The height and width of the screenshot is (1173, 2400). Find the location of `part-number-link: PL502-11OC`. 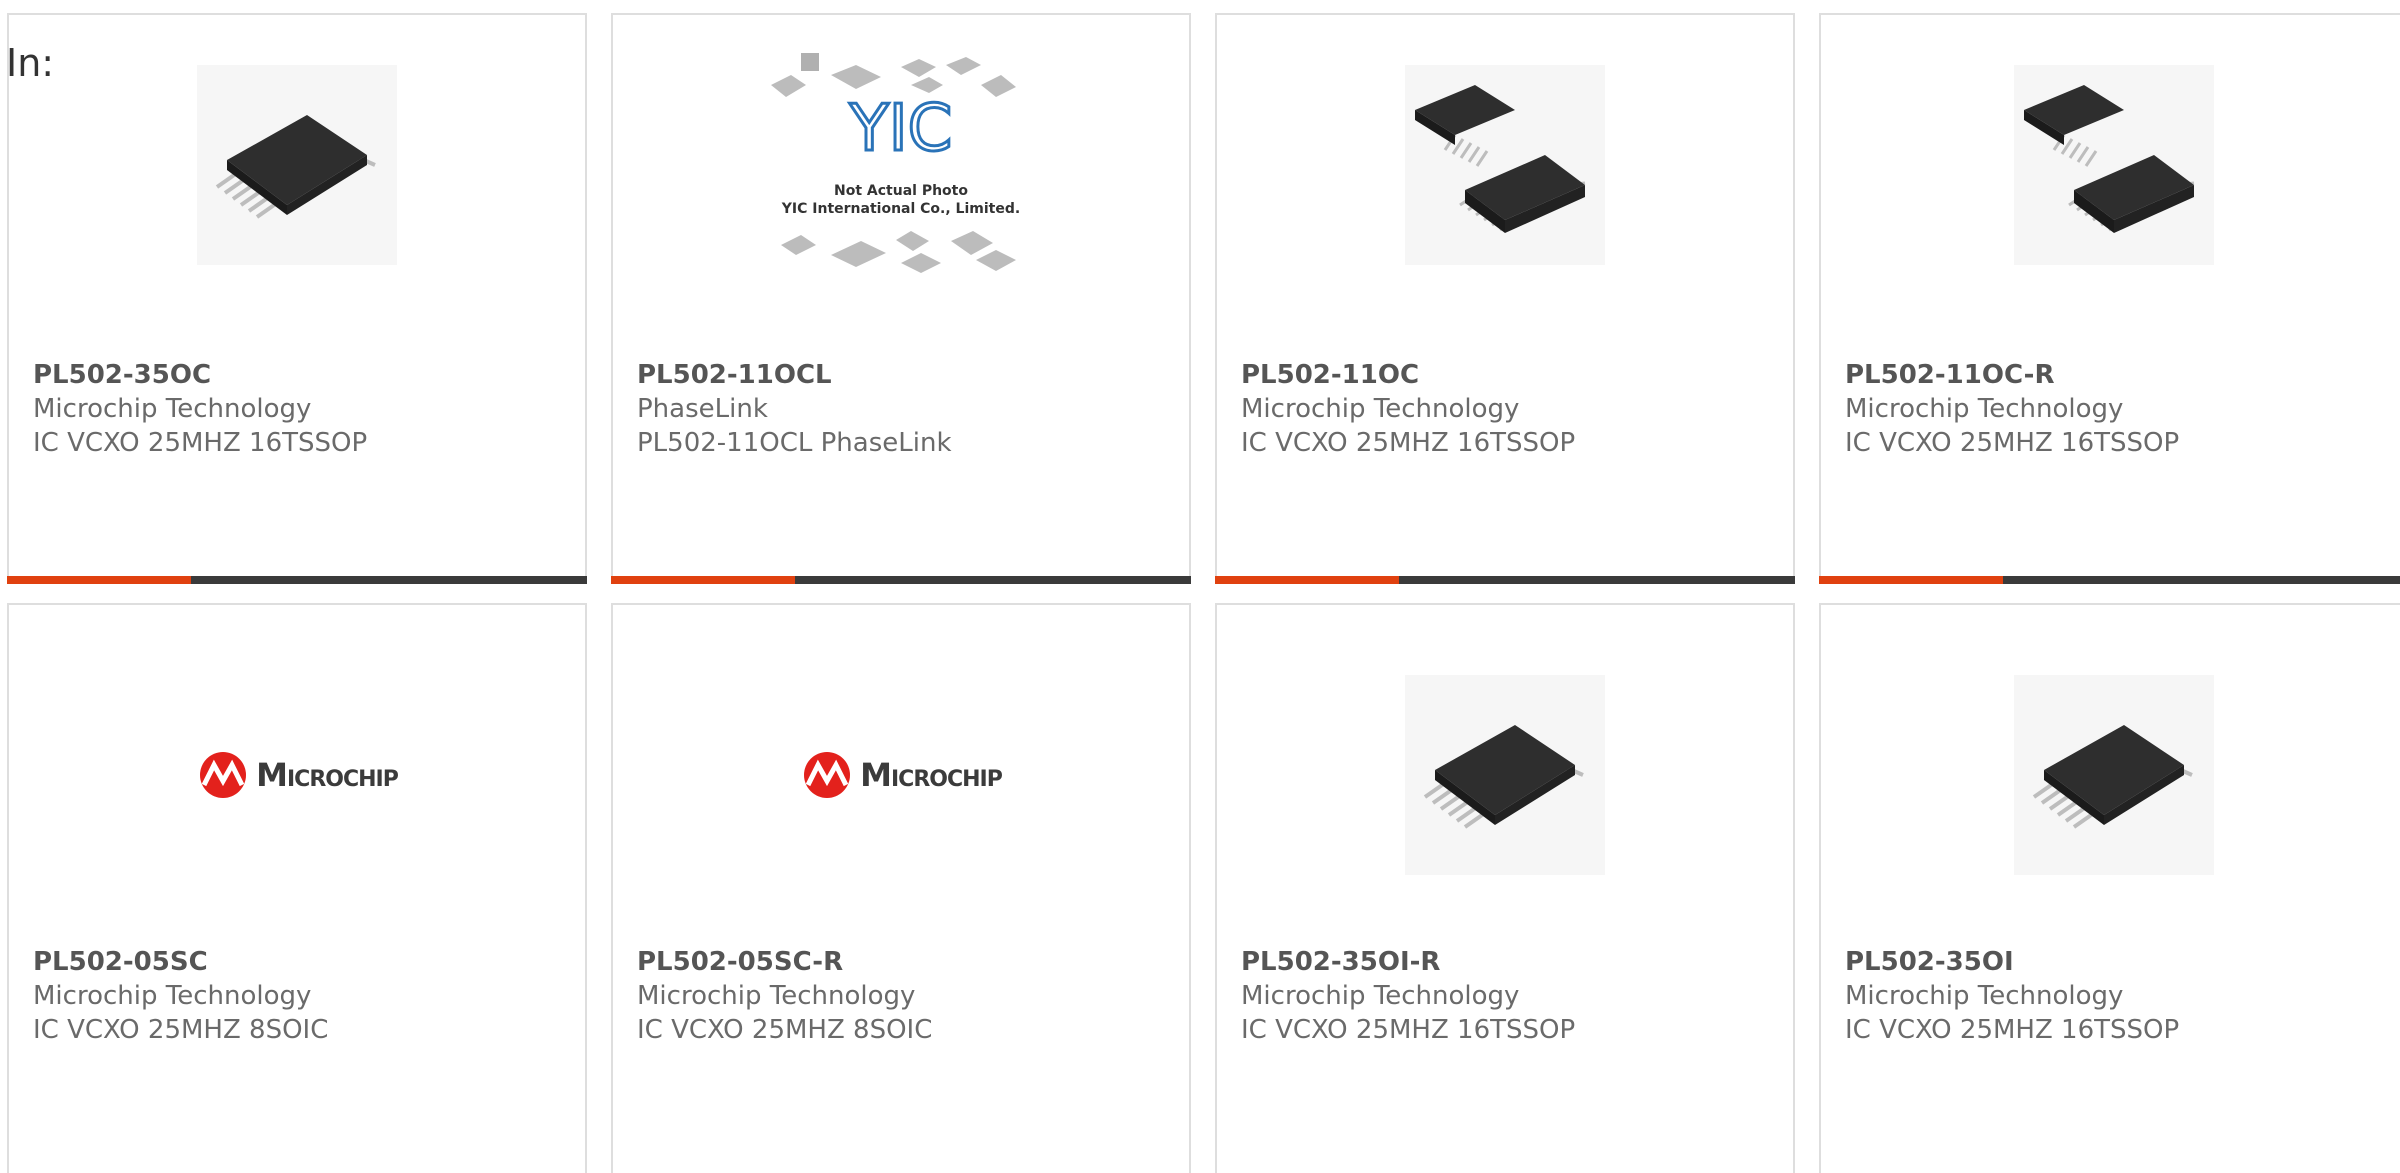

part-number-link: PL502-11OC is located at coordinates (1408, 375).